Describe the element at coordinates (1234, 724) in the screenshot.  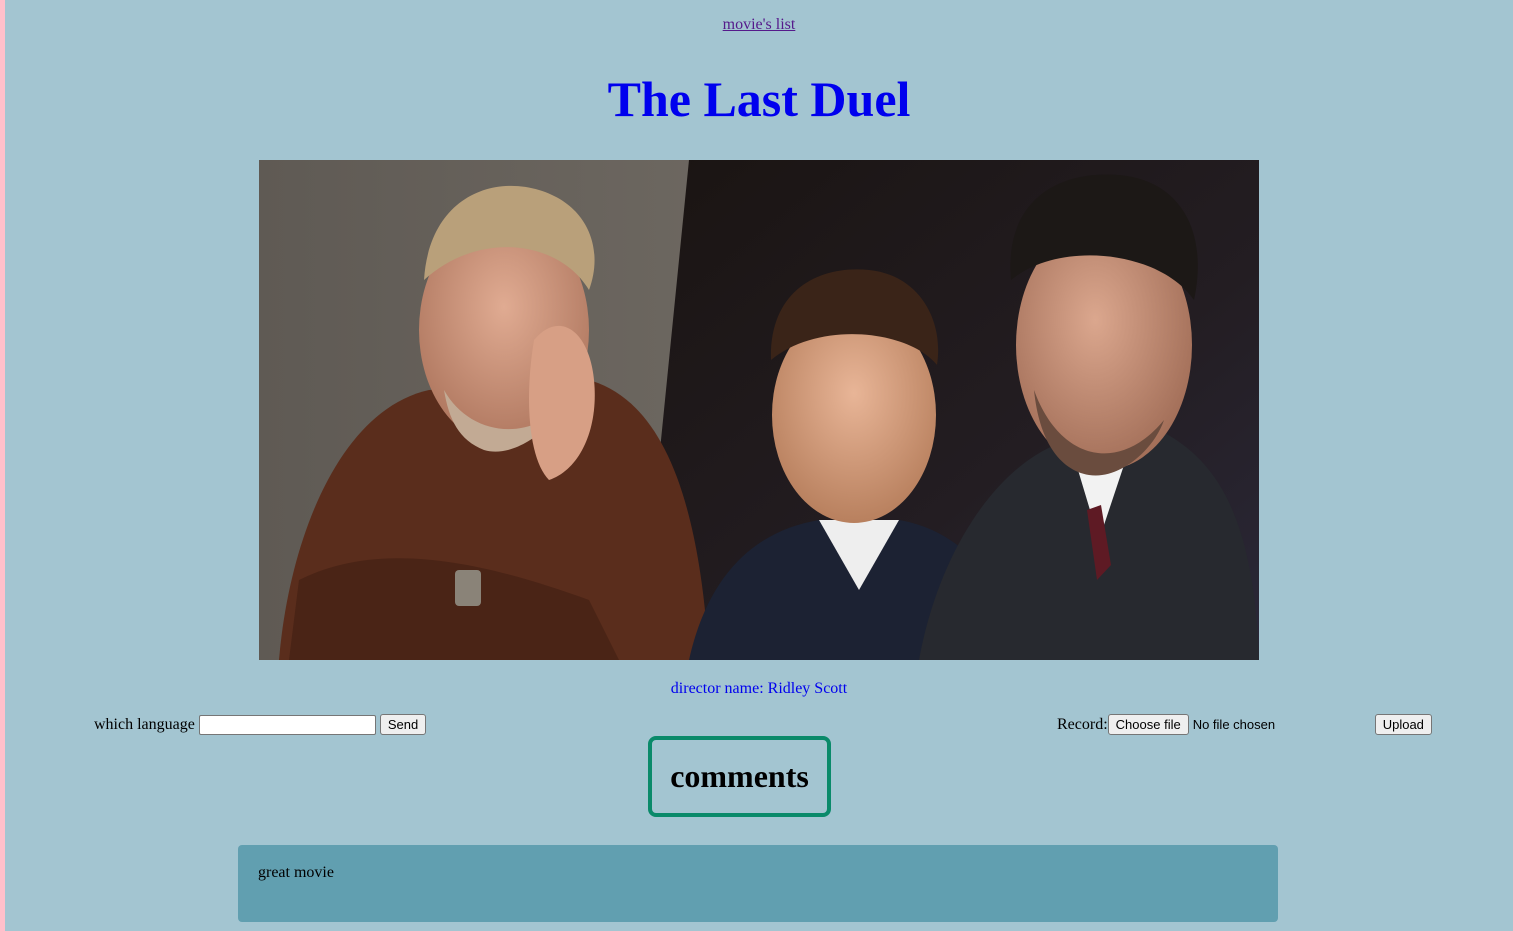
I see `file-status-text: No file chosen` at that location.